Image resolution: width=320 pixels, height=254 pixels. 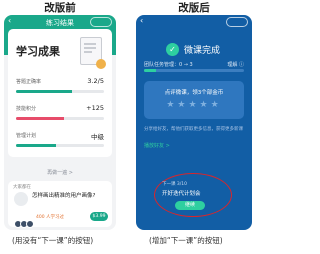 What do you see at coordinates (53, 240) in the screenshot?
I see `before-caption: (用没有“下一课”的按钮)` at bounding box center [53, 240].